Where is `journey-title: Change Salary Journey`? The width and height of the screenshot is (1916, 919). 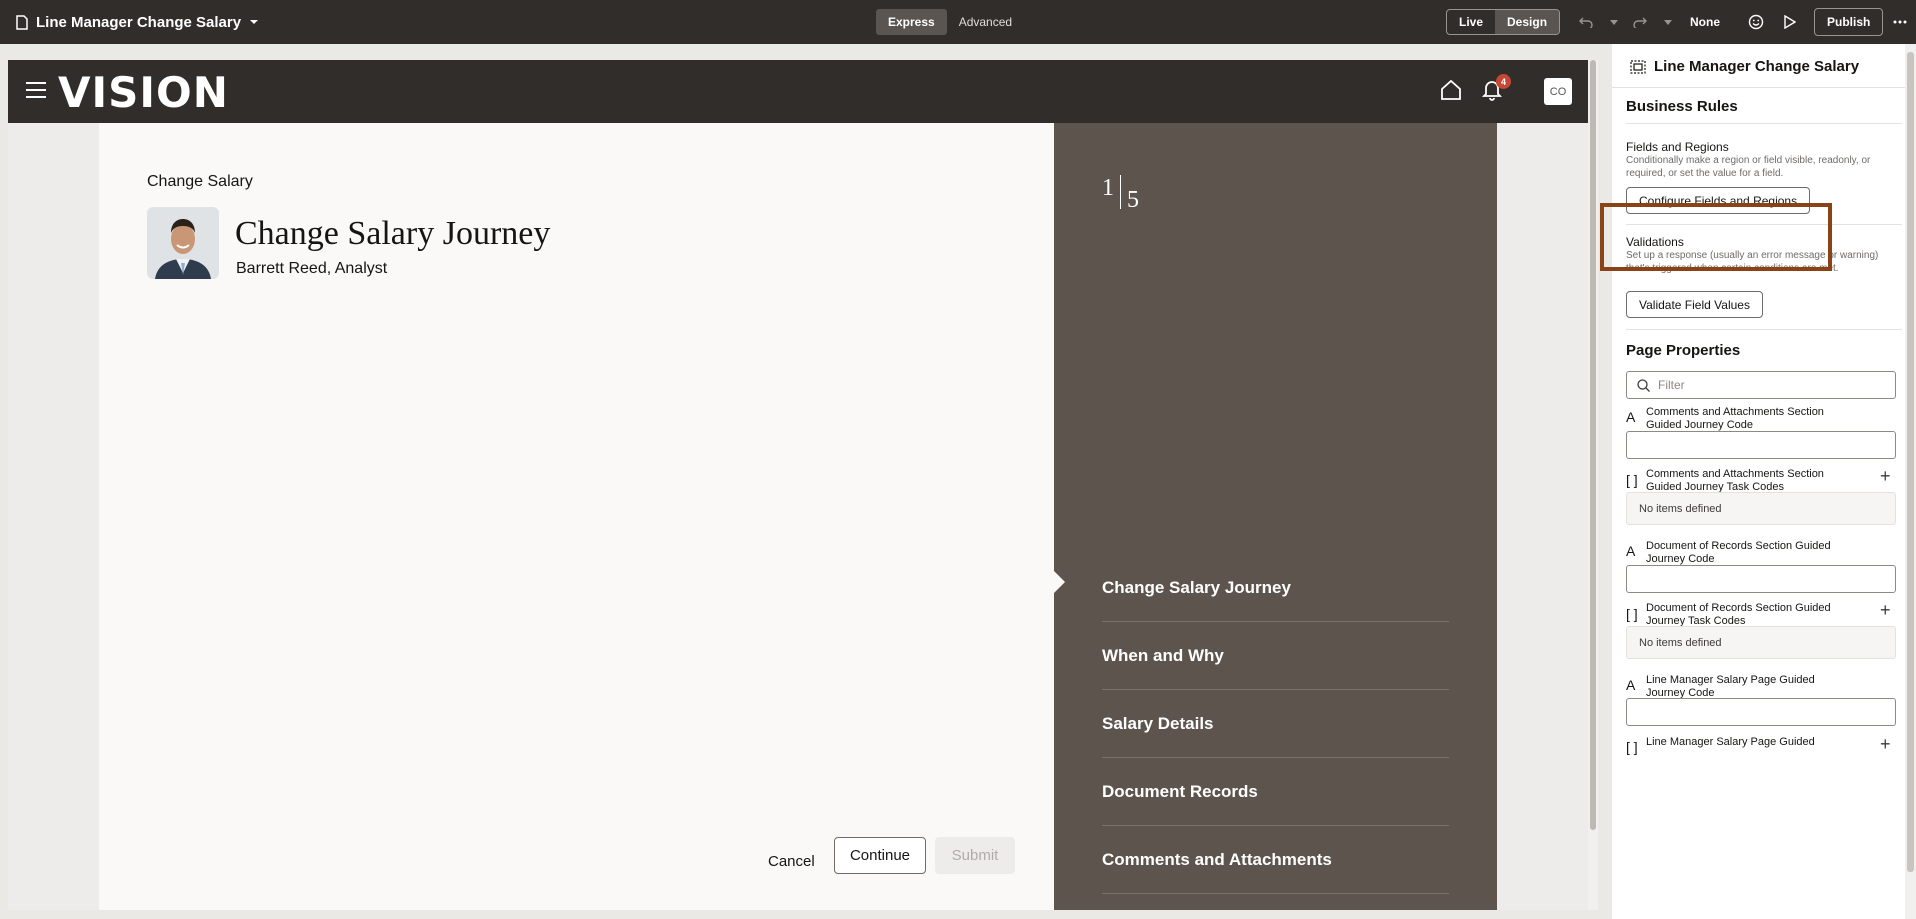 journey-title: Change Salary Journey is located at coordinates (393, 233).